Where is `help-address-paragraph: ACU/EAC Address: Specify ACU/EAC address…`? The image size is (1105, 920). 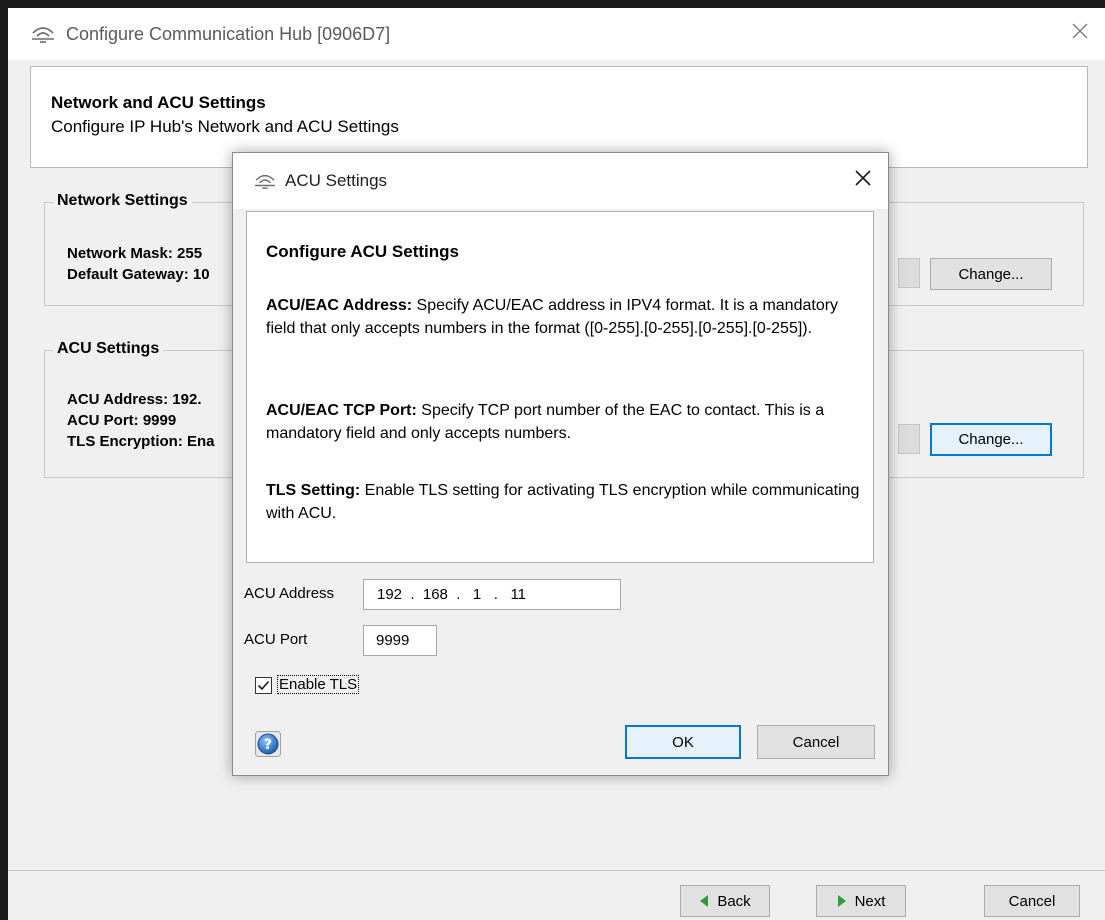 help-address-paragraph: ACU/EAC Address: Specify ACU/EAC address… is located at coordinates (566, 317).